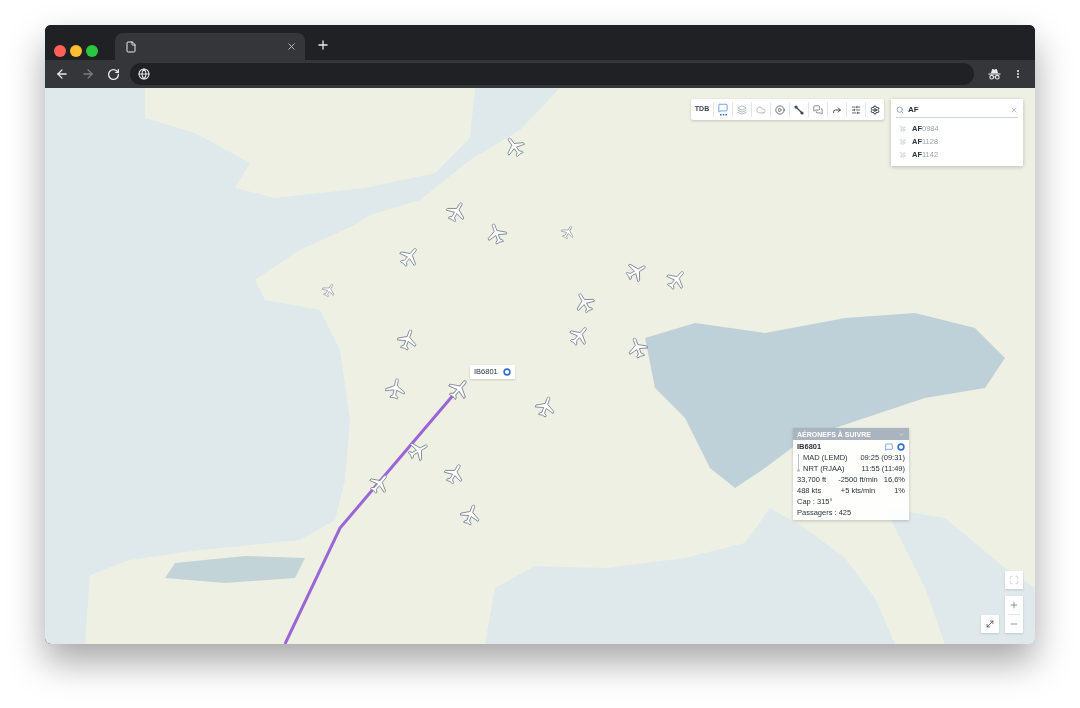 The width and height of the screenshot is (1080, 708). I want to click on address-field, so click(552, 74).